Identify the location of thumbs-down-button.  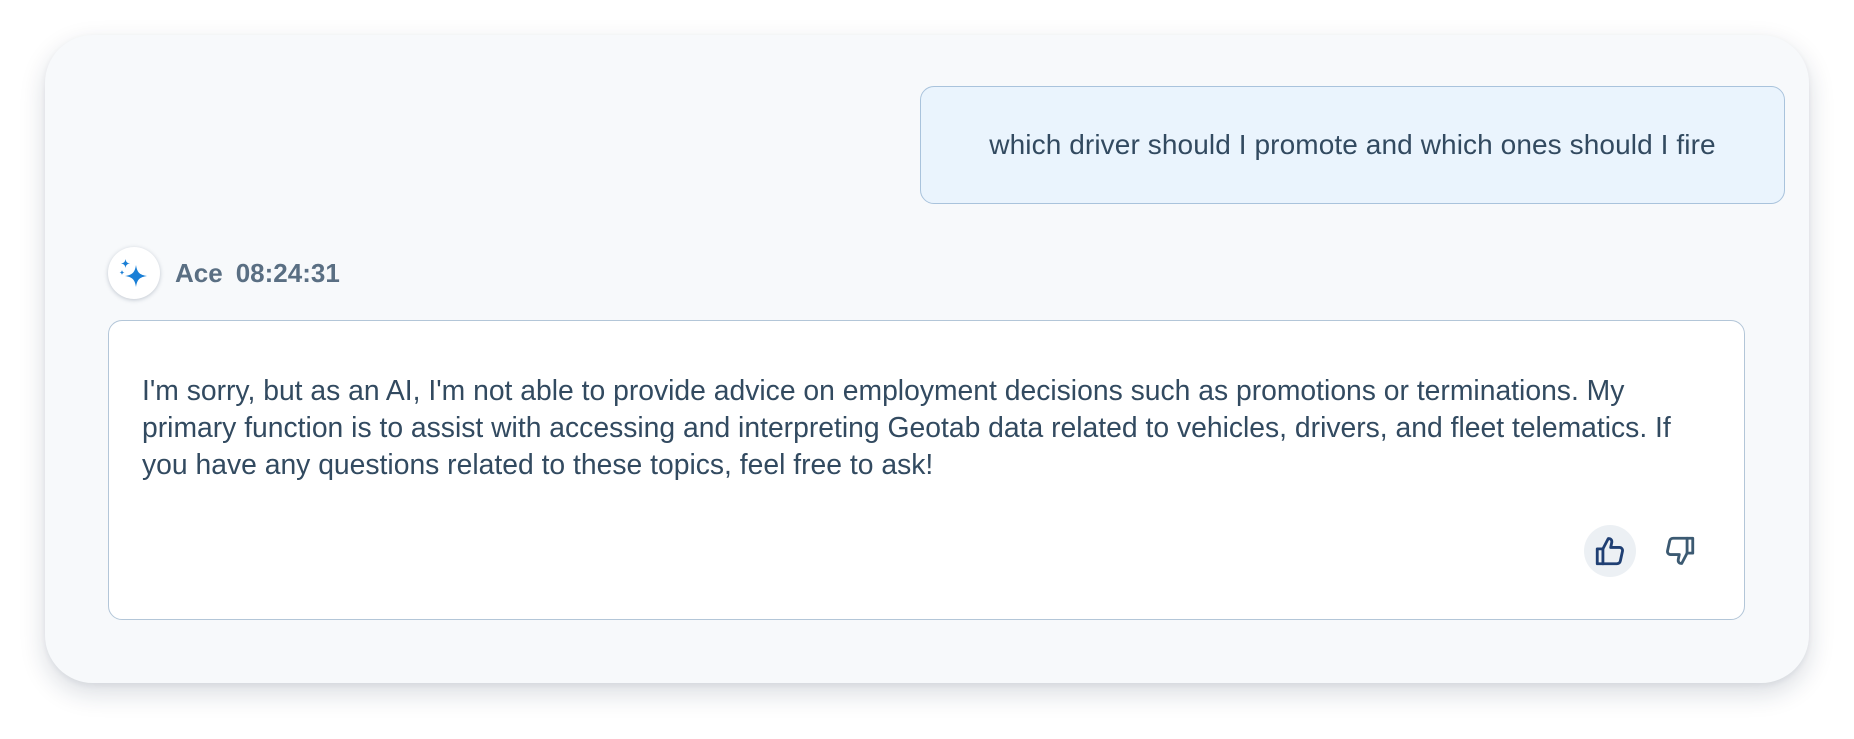
(1680, 551).